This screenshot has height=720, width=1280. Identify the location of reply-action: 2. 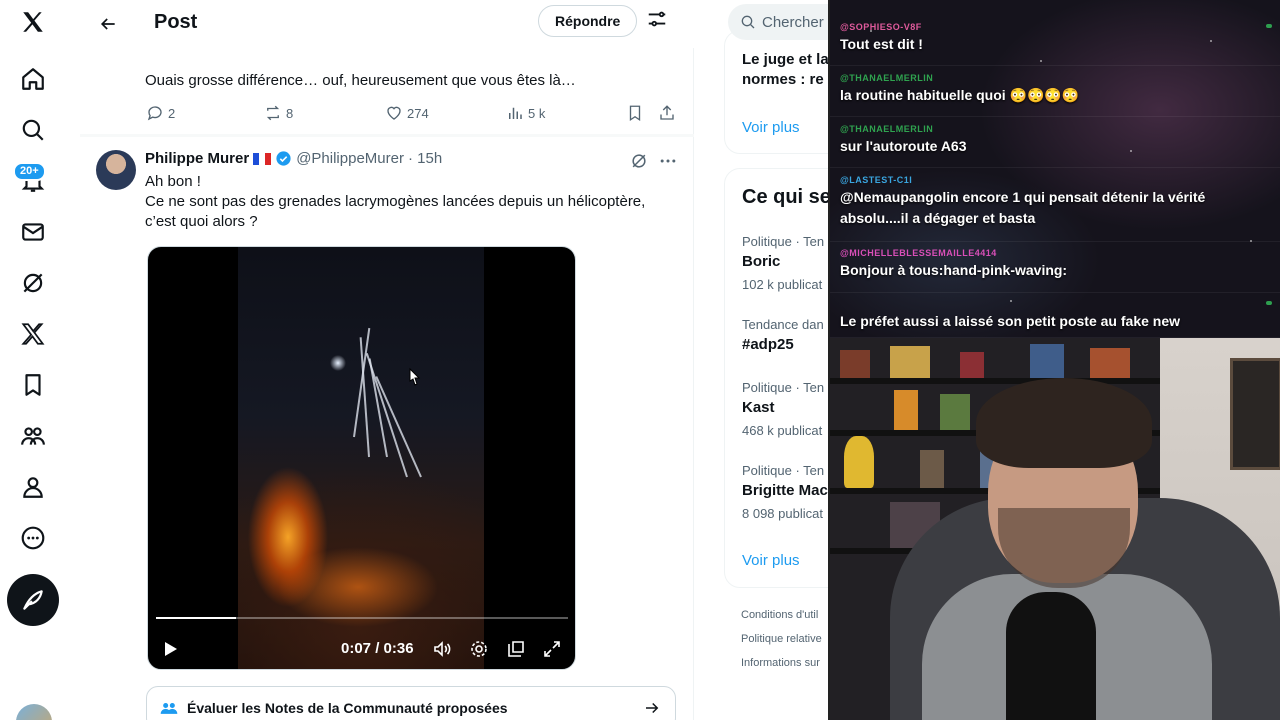
(160, 113).